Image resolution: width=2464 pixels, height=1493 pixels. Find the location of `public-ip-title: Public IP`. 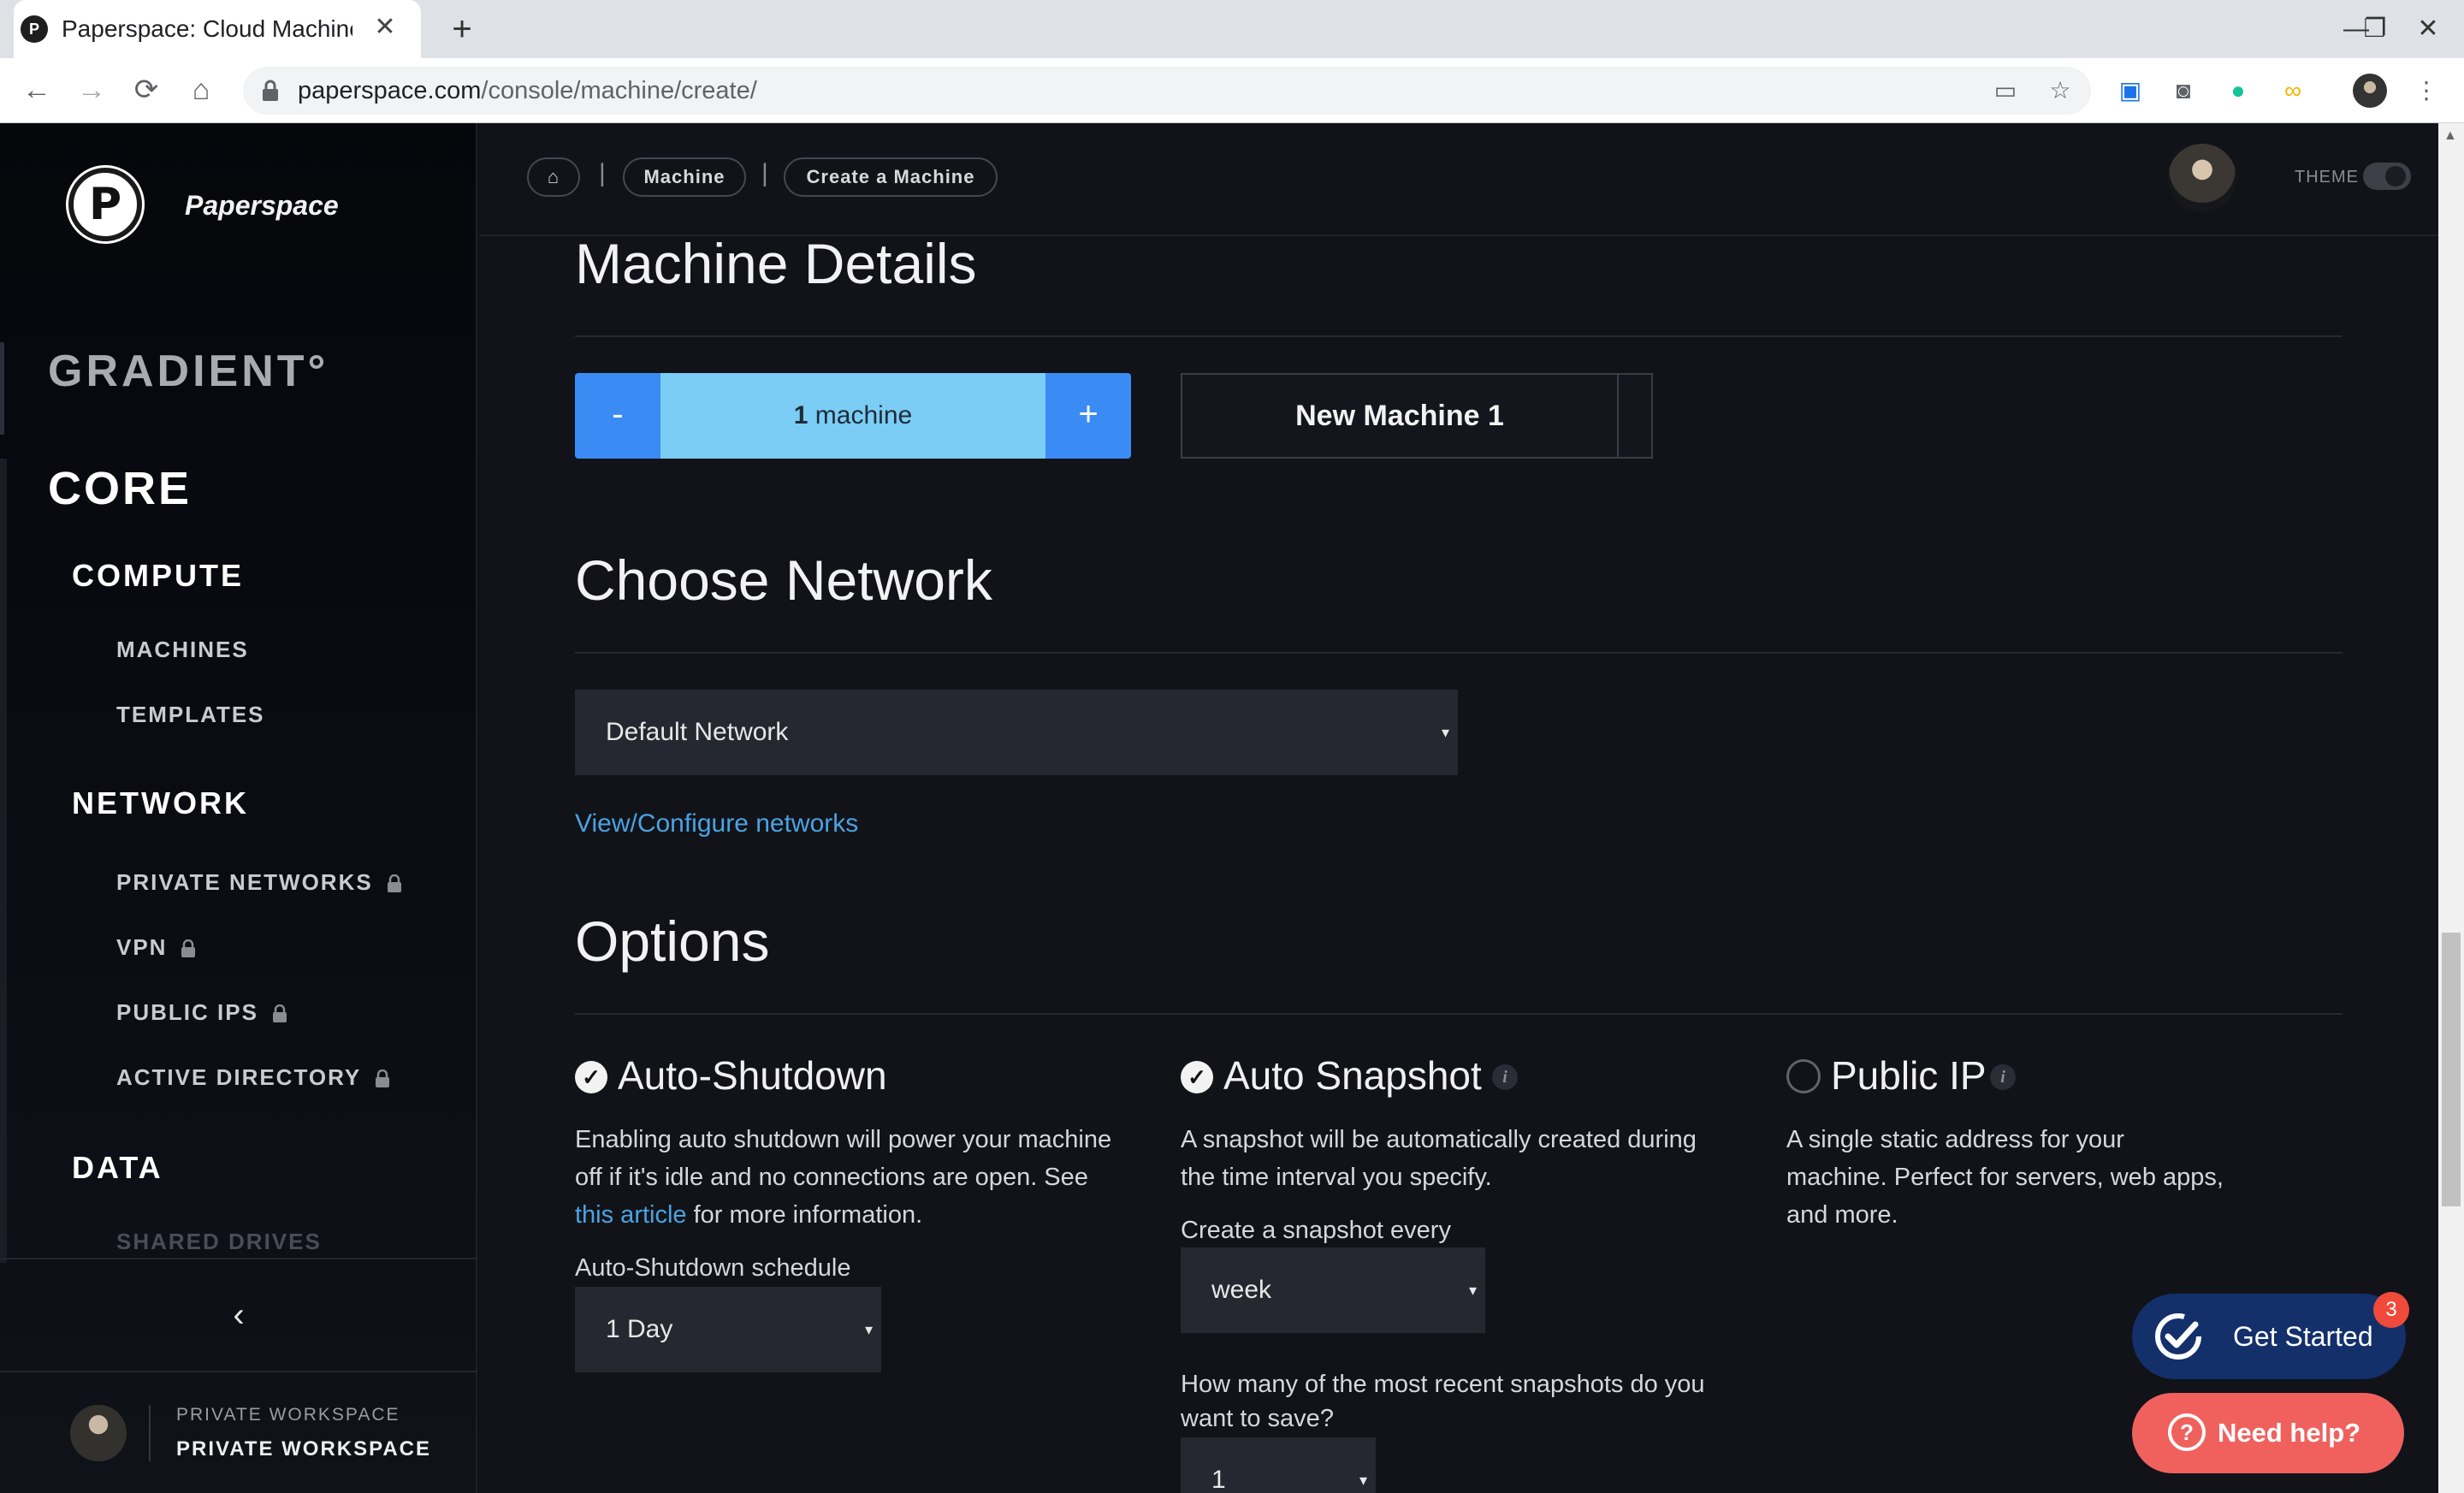

public-ip-title: Public IP is located at coordinates (1909, 1075).